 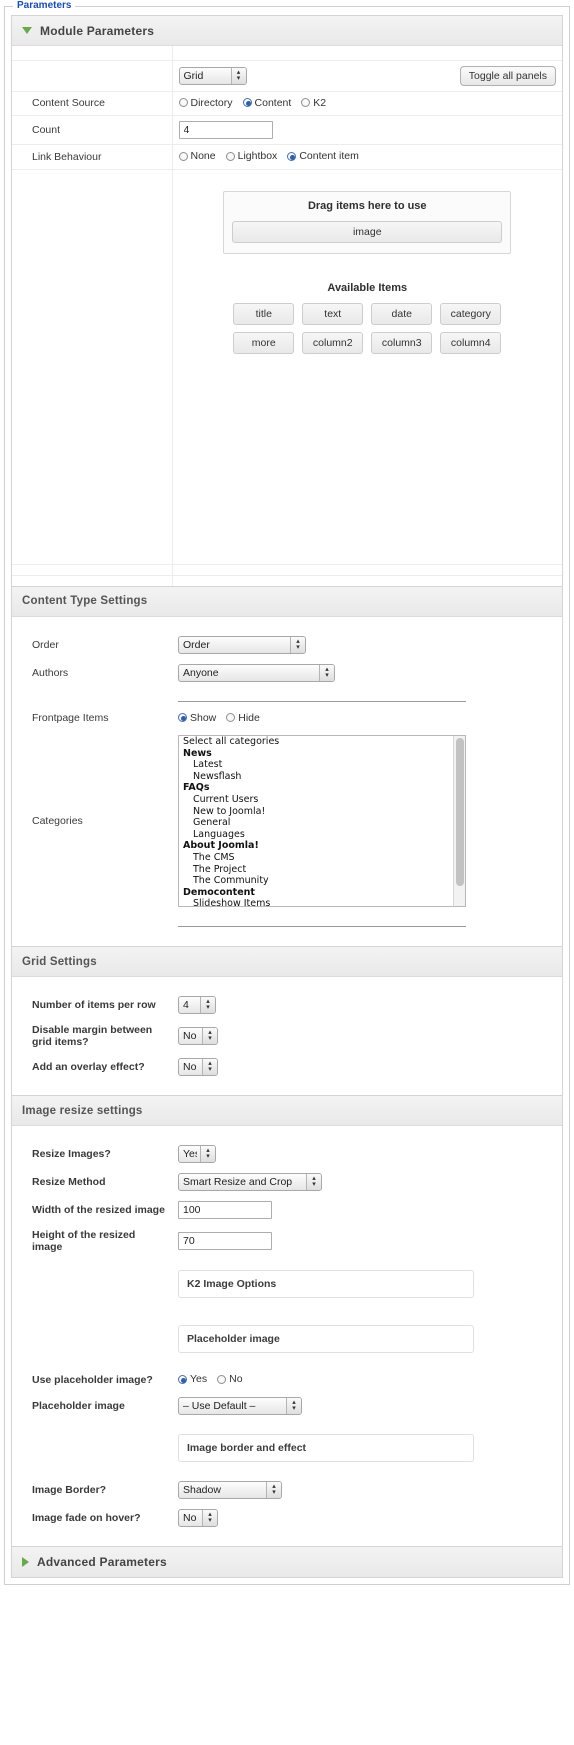 What do you see at coordinates (306, 102) in the screenshot?
I see `radio-icon-k2` at bounding box center [306, 102].